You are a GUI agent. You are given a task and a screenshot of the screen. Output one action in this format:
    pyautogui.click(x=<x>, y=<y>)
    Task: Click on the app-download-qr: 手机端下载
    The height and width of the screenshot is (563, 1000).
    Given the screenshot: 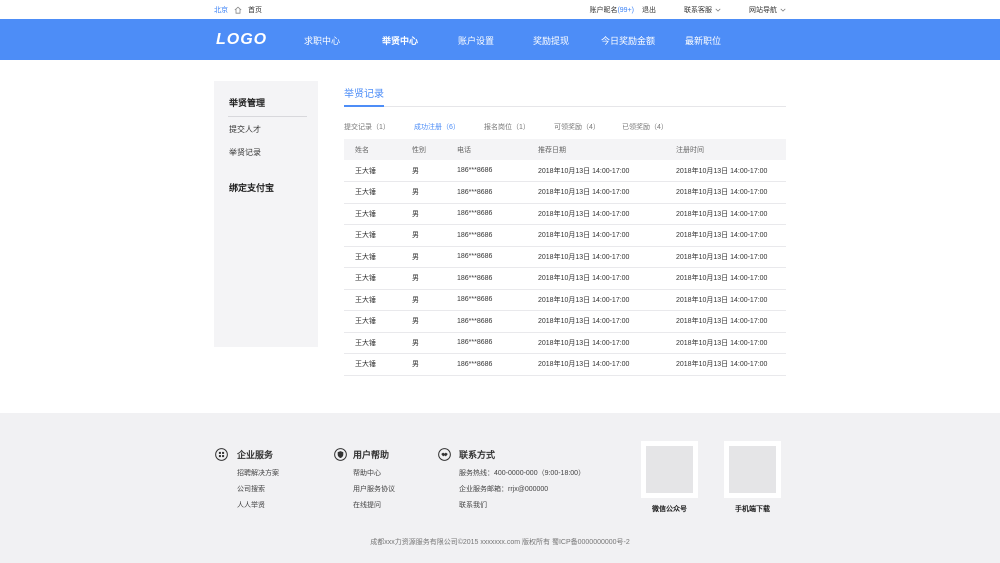 What is the action you would take?
    pyautogui.click(x=752, y=477)
    